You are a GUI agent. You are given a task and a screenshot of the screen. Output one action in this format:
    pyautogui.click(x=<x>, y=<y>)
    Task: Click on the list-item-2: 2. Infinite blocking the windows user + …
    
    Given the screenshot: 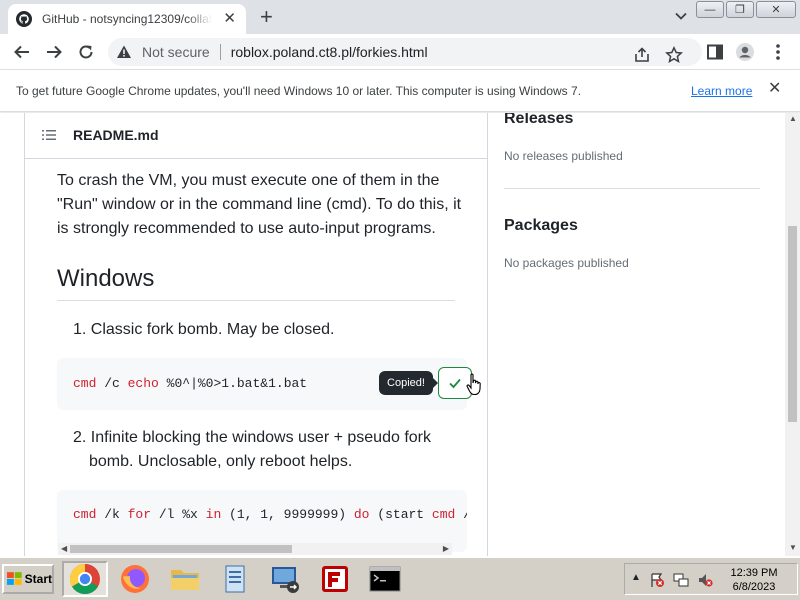 What is the action you would take?
    pyautogui.click(x=252, y=449)
    